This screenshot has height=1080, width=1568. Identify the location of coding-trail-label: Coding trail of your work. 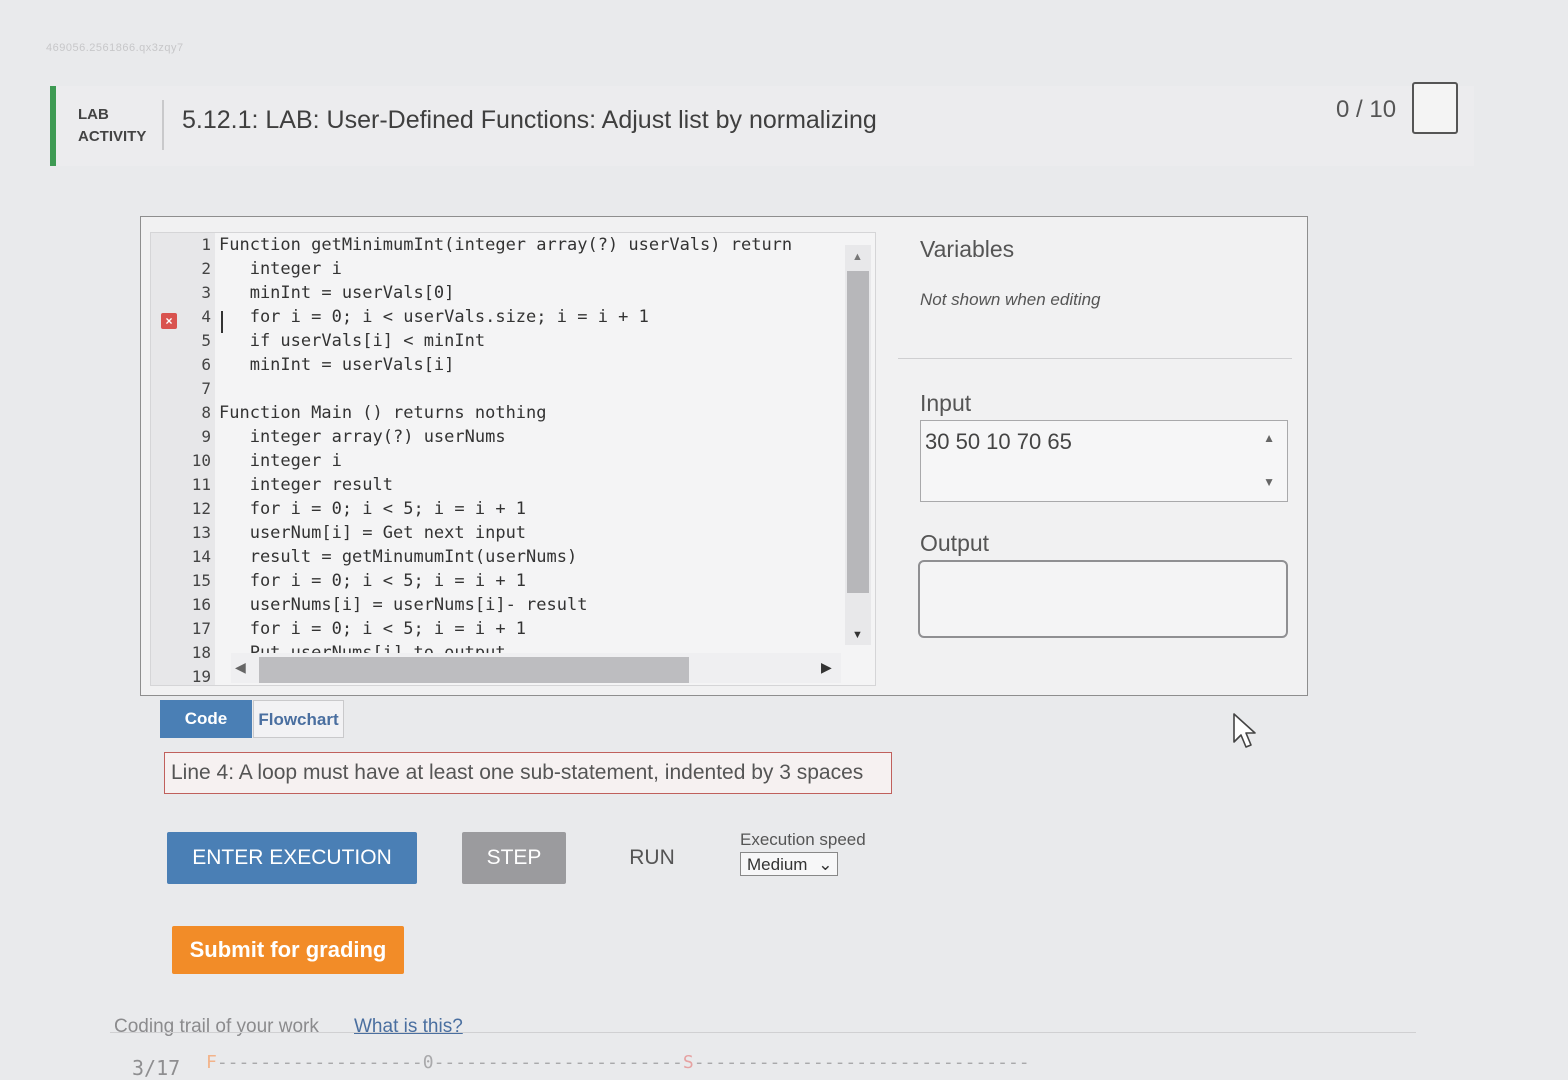
(216, 1026).